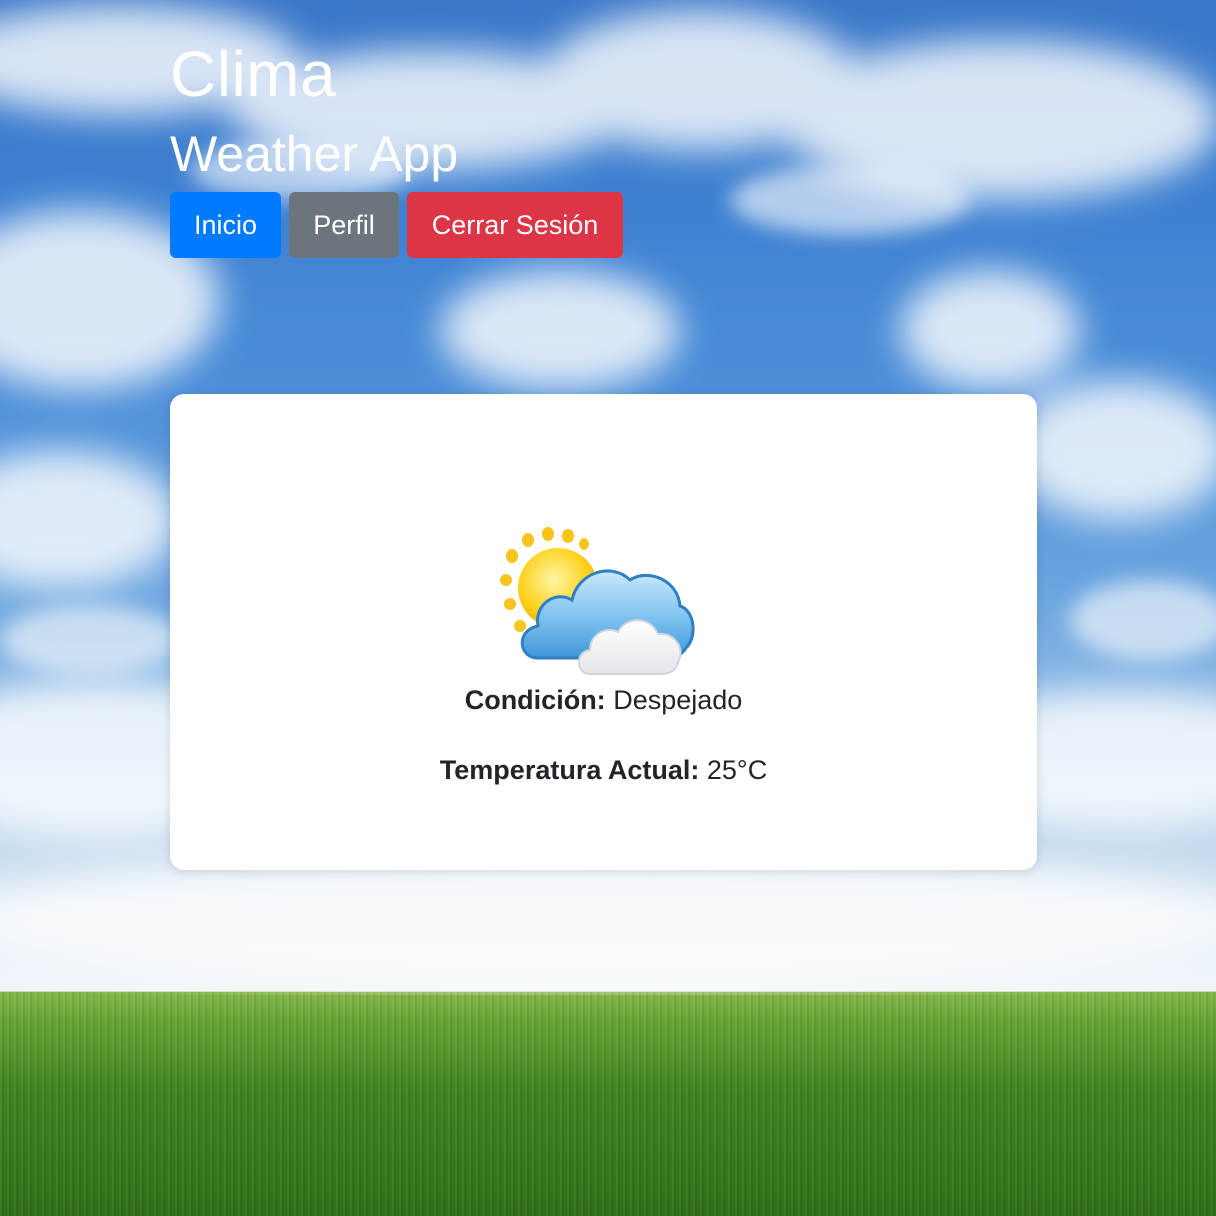 This screenshot has height=1216, width=1216. I want to click on app-title: Clima, so click(253, 74).